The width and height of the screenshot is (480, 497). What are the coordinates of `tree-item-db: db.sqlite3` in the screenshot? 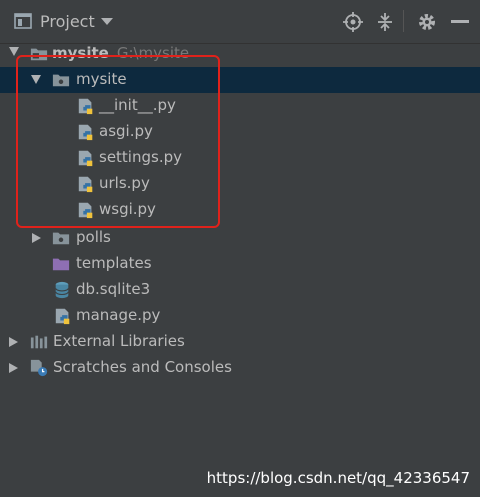 It's located at (240, 290).